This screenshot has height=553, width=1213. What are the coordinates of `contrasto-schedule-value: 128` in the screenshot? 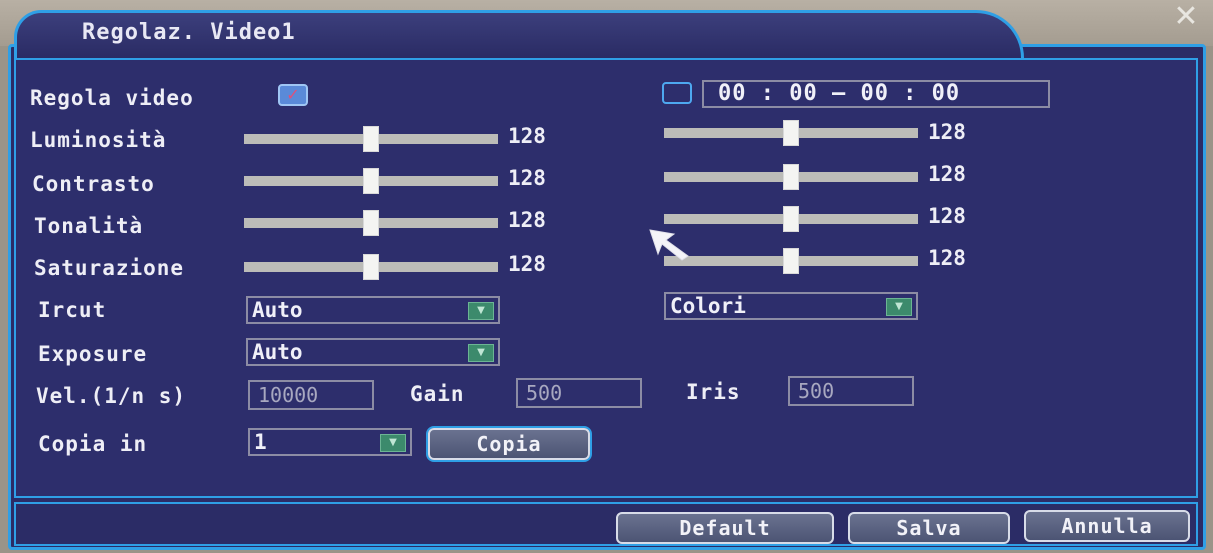 It's located at (947, 174).